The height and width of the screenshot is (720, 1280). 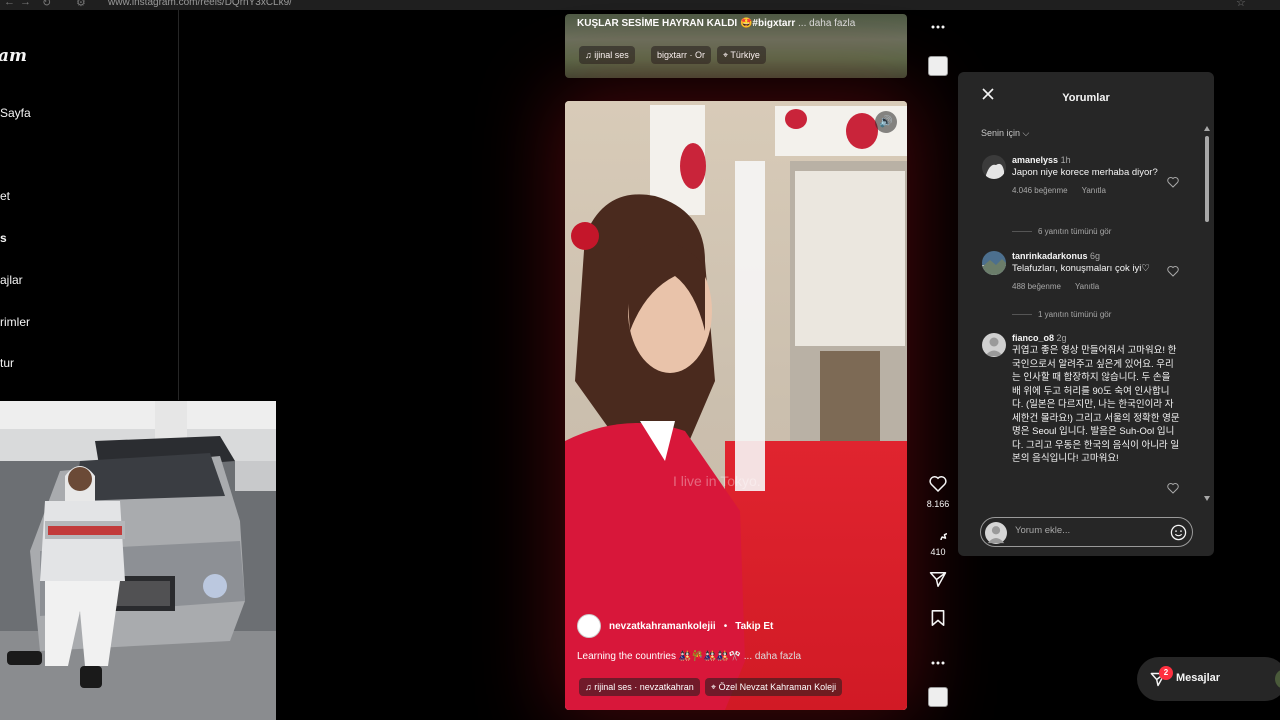 I want to click on reel-audio-thumb, so click(x=938, y=697).